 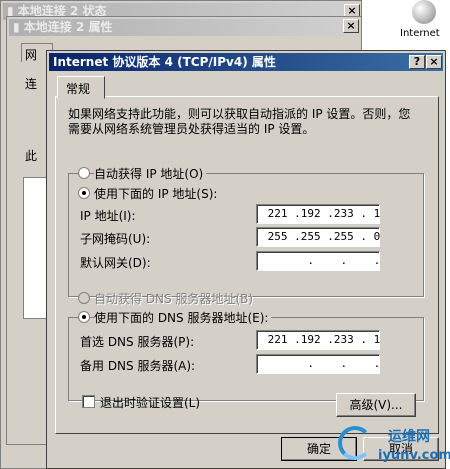 What do you see at coordinates (150, 403) in the screenshot?
I see `validate-label: 退出时验证设置(L)` at bounding box center [150, 403].